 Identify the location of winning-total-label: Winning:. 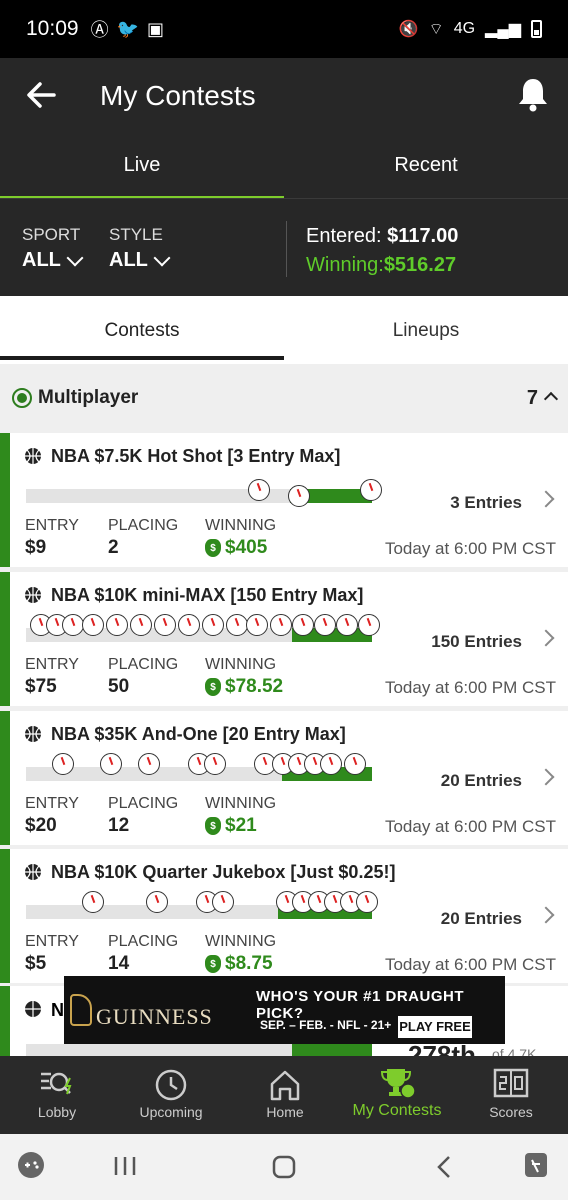
(345, 265).